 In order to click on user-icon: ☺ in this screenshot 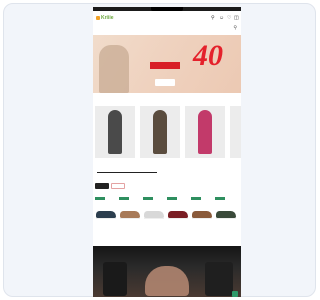, I will do `click(221, 18)`.